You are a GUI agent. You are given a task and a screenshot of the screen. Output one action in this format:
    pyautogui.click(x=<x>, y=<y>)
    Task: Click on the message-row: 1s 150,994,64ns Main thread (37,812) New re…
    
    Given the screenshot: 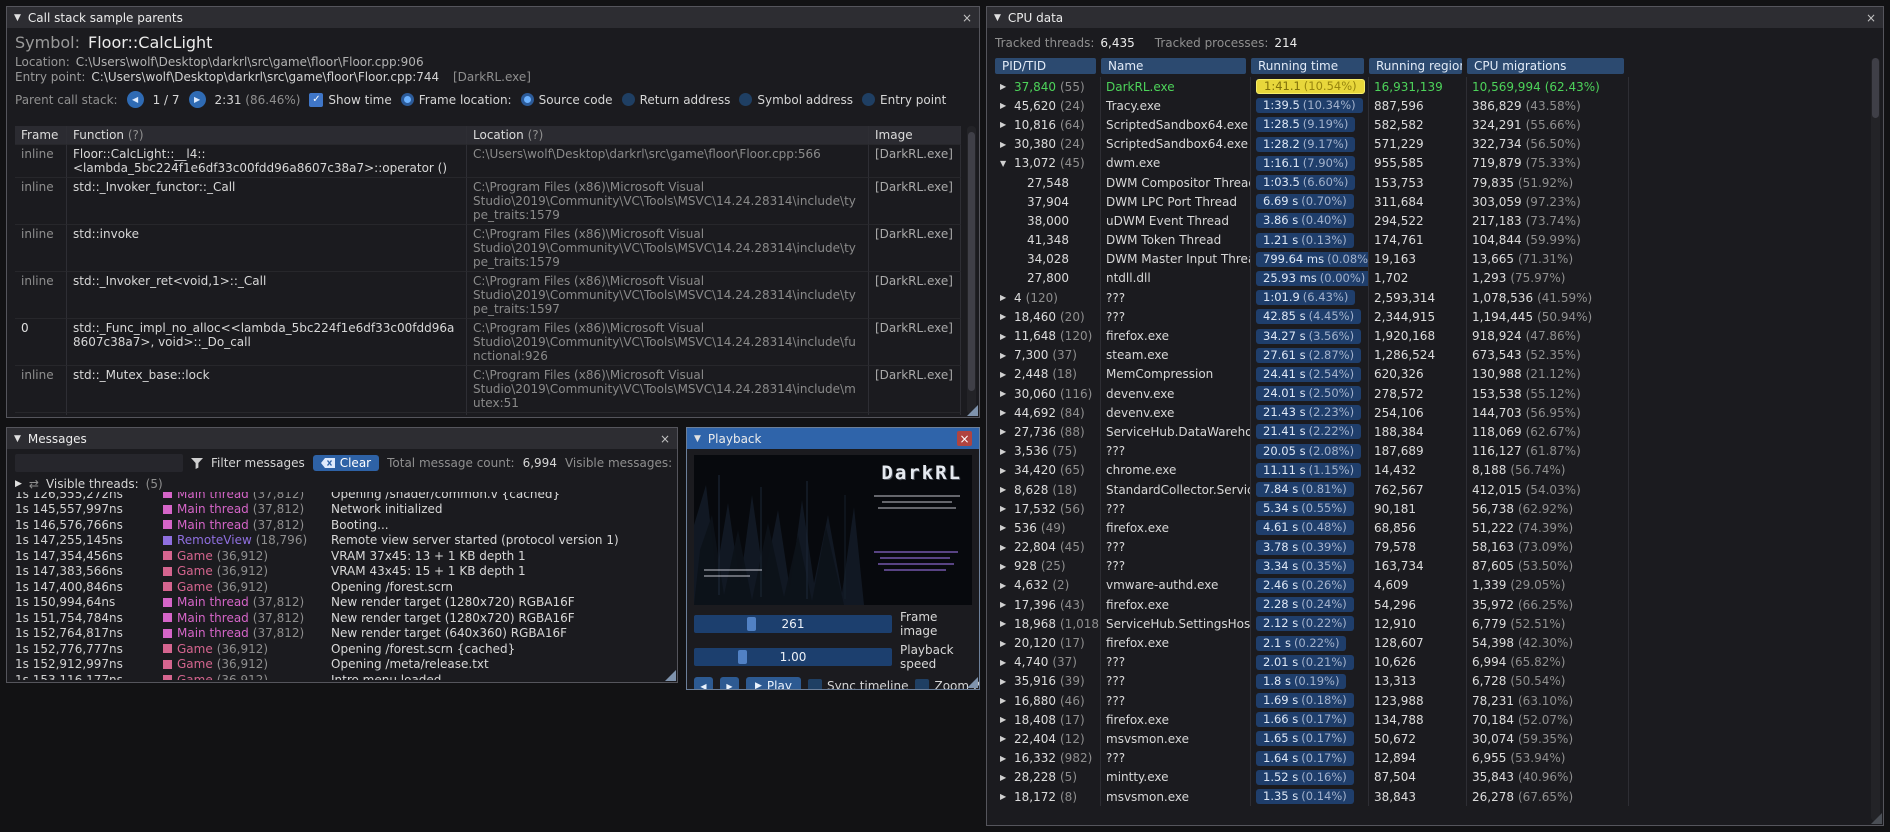 What is the action you would take?
    pyautogui.click(x=344, y=603)
    